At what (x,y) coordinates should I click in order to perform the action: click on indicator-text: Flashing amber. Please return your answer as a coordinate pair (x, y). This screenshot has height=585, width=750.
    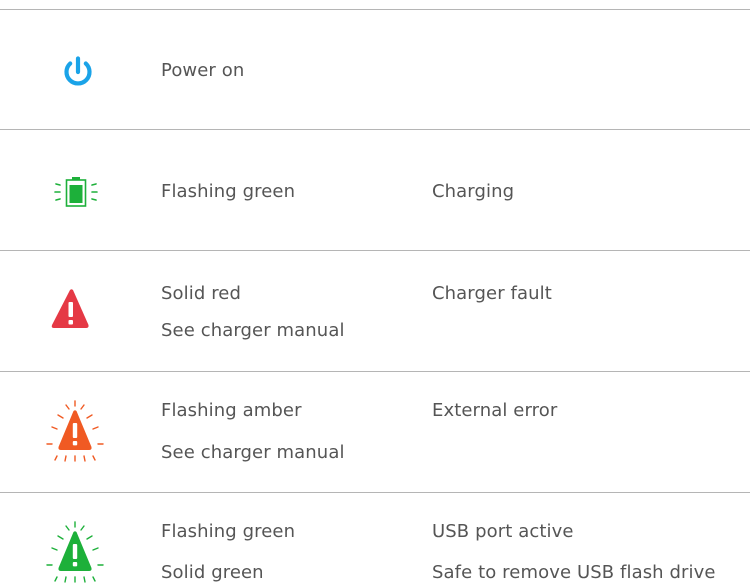
    Looking at the image, I should click on (231, 410).